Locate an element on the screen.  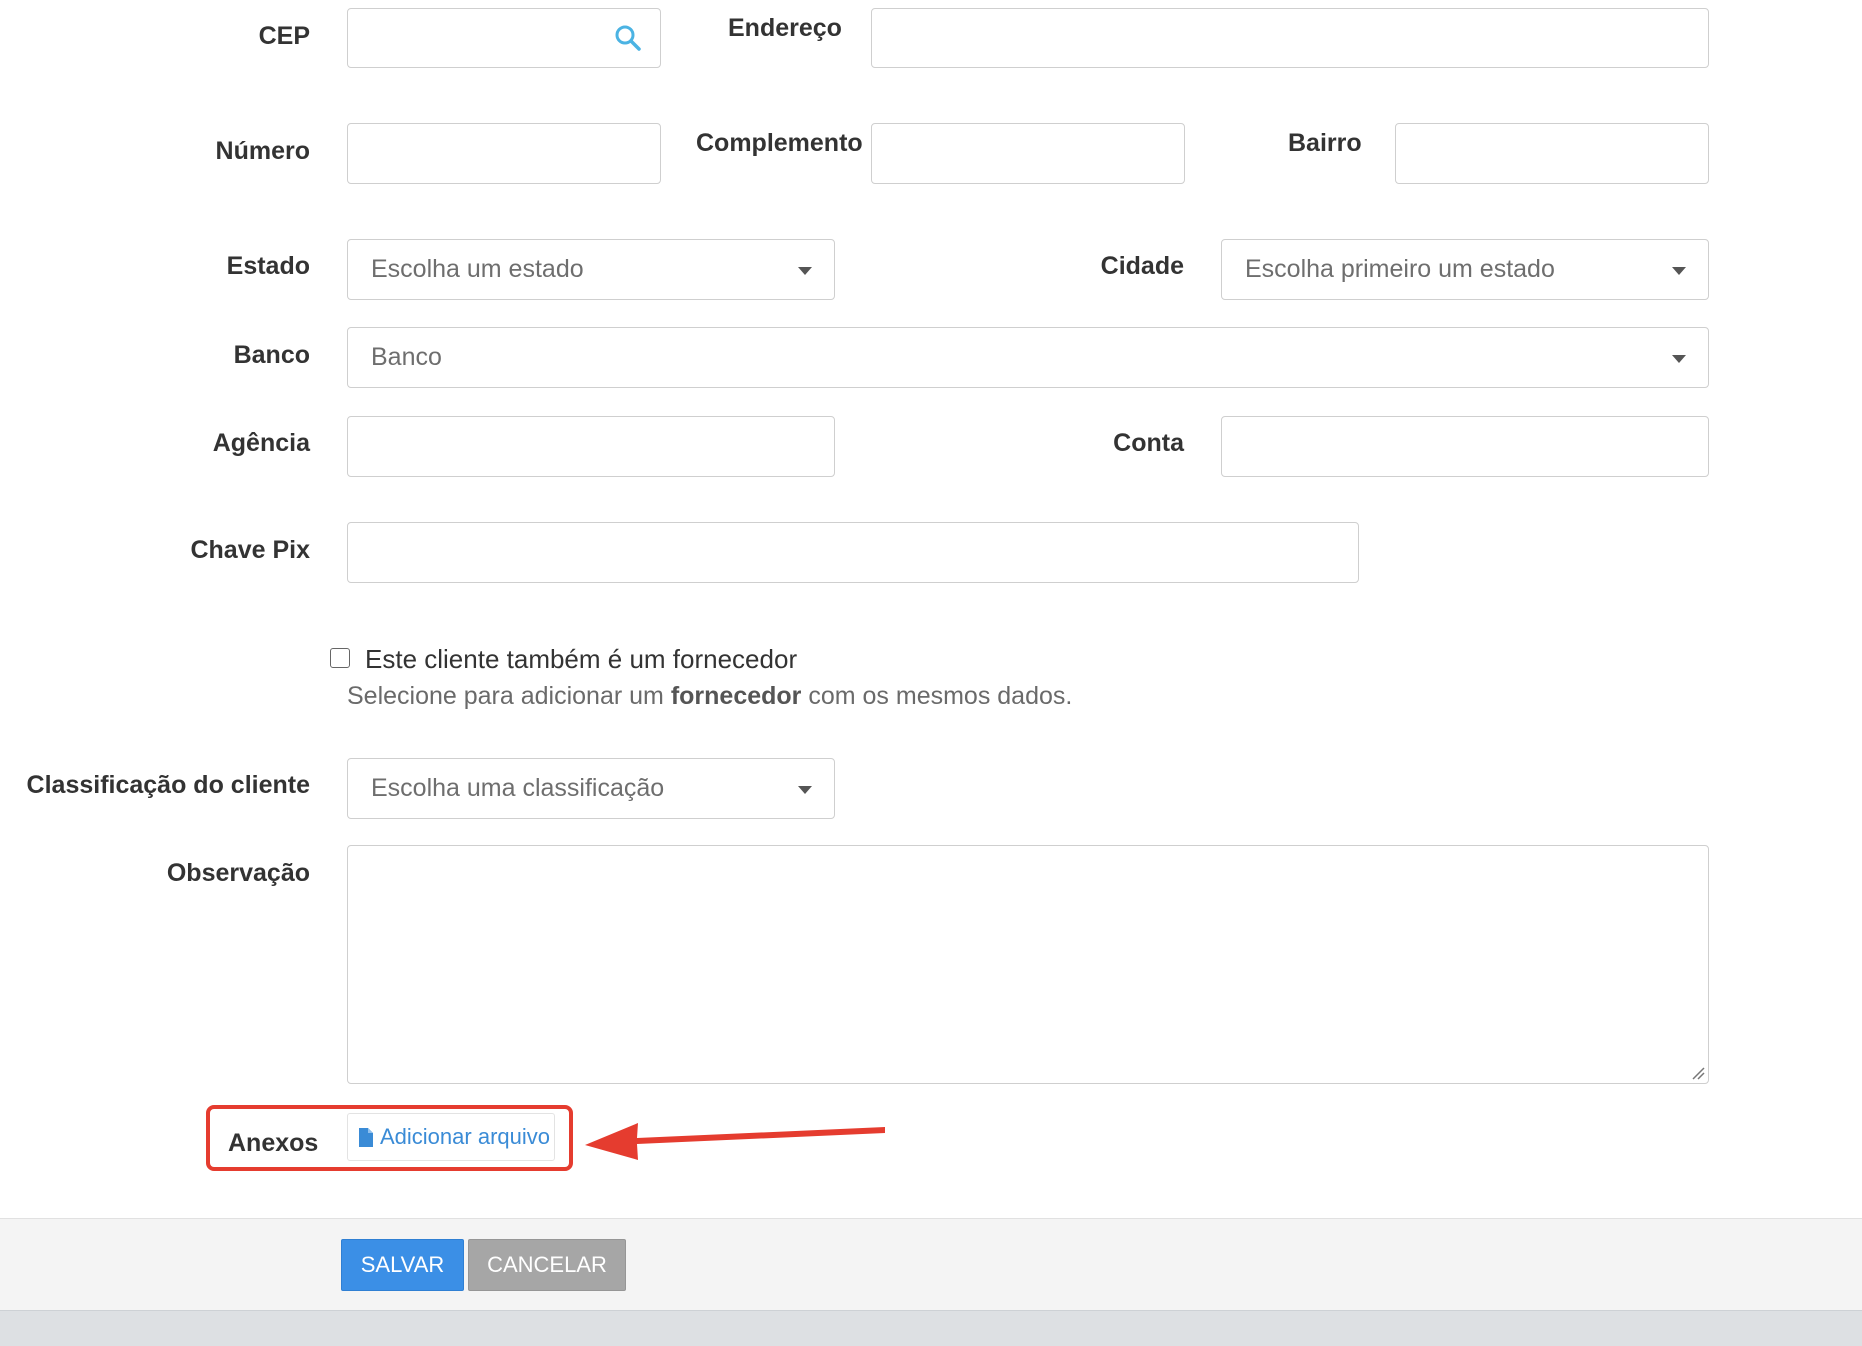
cidade-select: Escolha primeiro um estado is located at coordinates (1465, 269).